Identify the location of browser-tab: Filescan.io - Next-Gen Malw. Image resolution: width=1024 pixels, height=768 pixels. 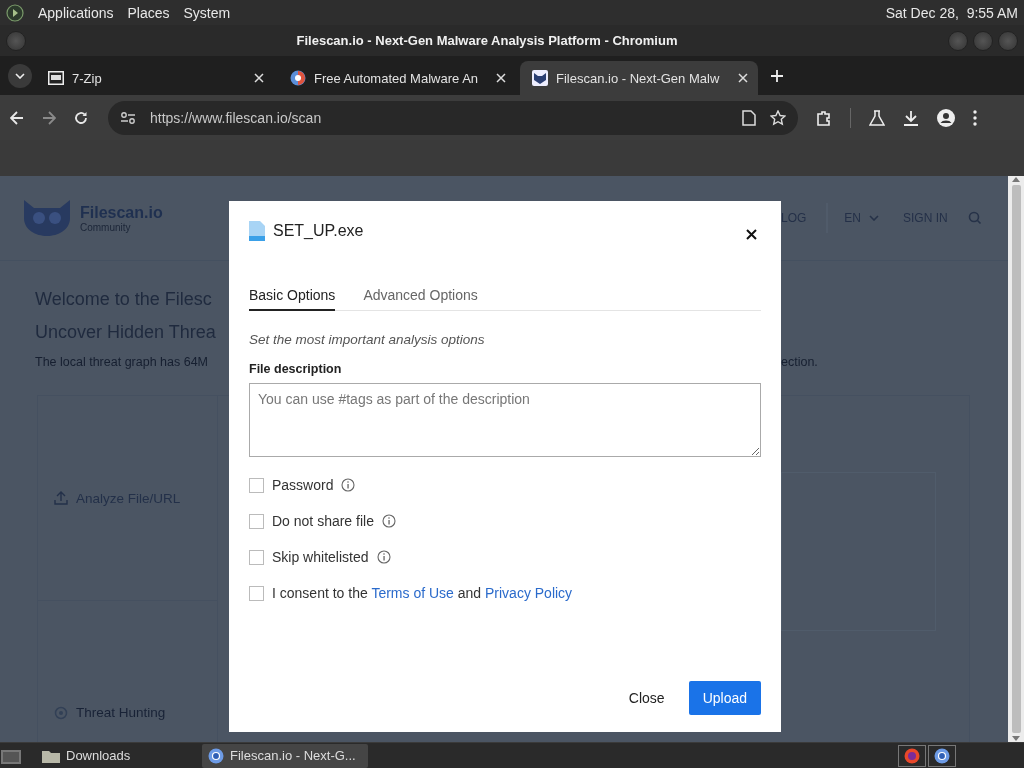
(639, 78).